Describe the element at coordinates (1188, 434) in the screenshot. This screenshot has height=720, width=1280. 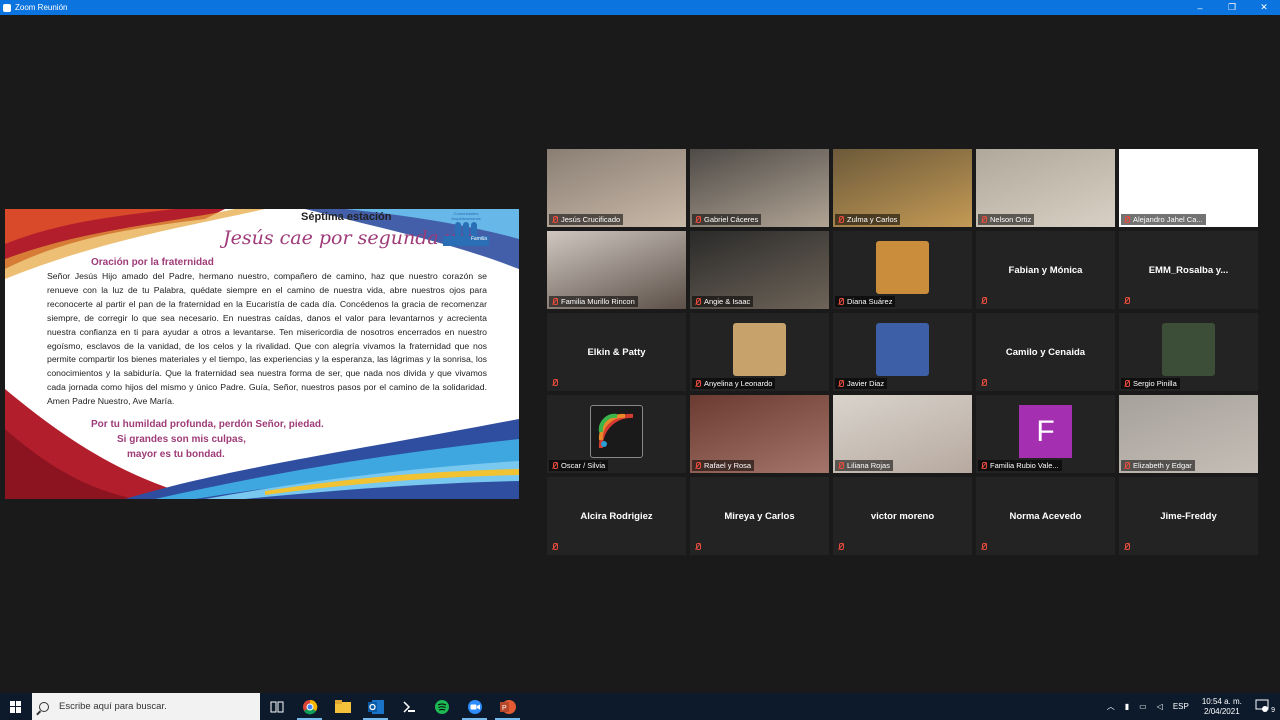
I see `participant-tile: Elizabeth y Edgar` at that location.